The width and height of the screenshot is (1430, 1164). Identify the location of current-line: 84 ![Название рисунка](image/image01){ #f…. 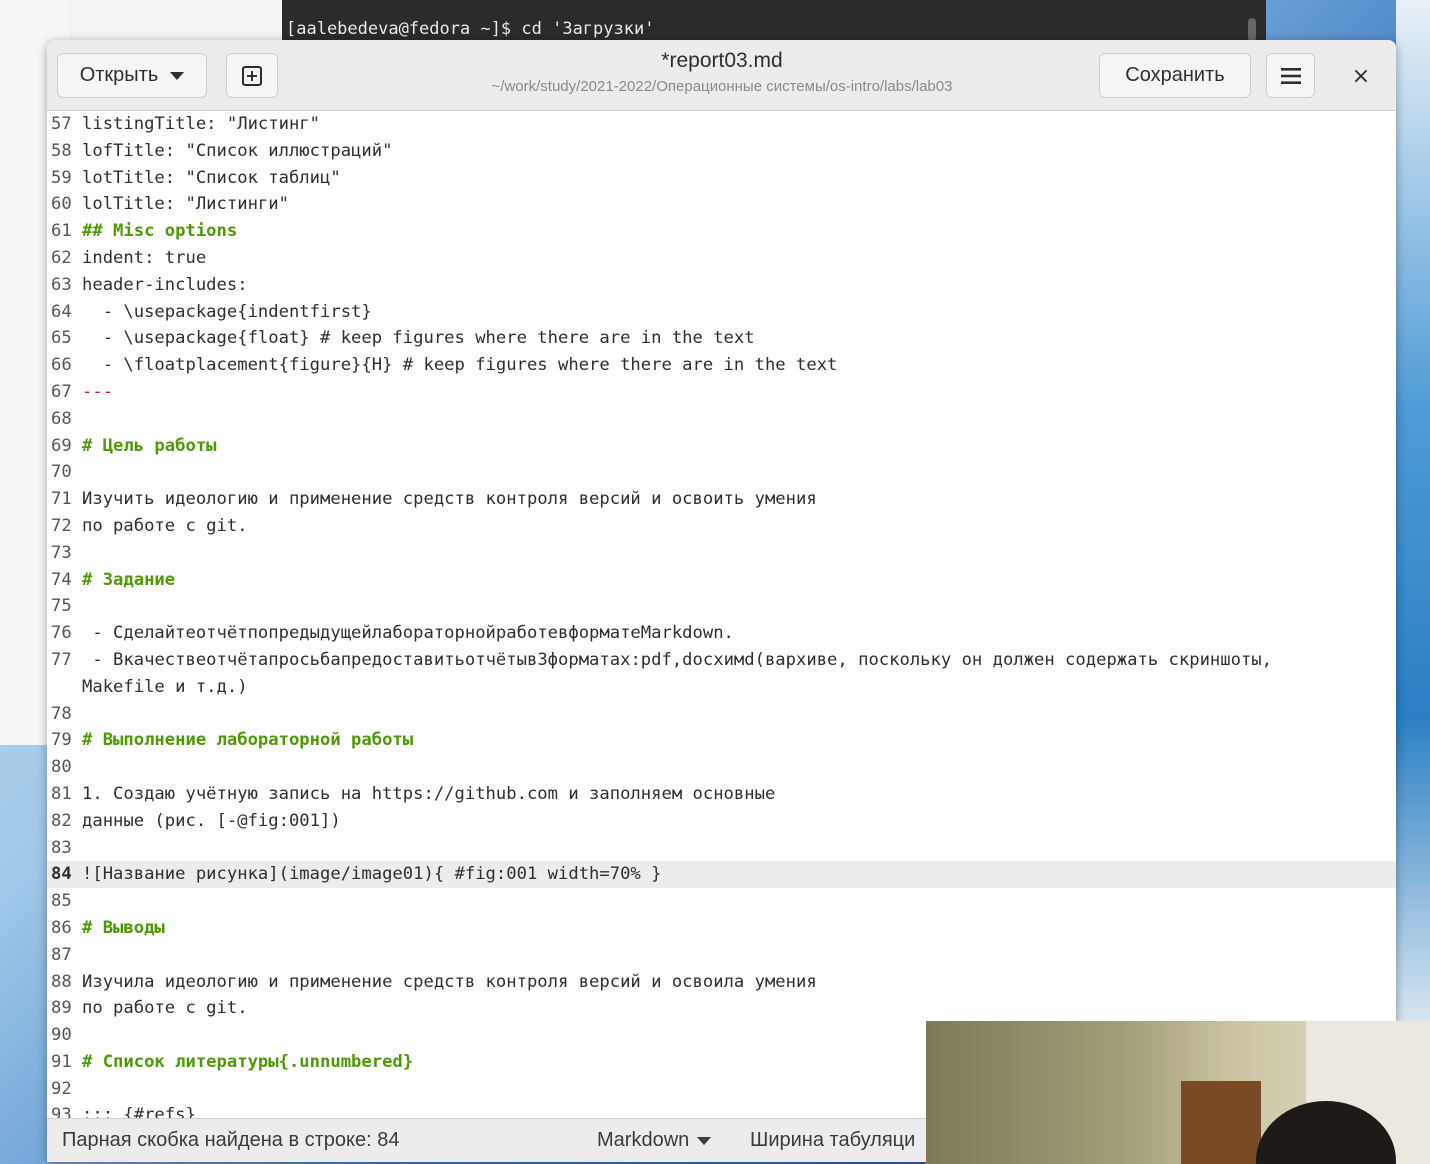
(721, 875).